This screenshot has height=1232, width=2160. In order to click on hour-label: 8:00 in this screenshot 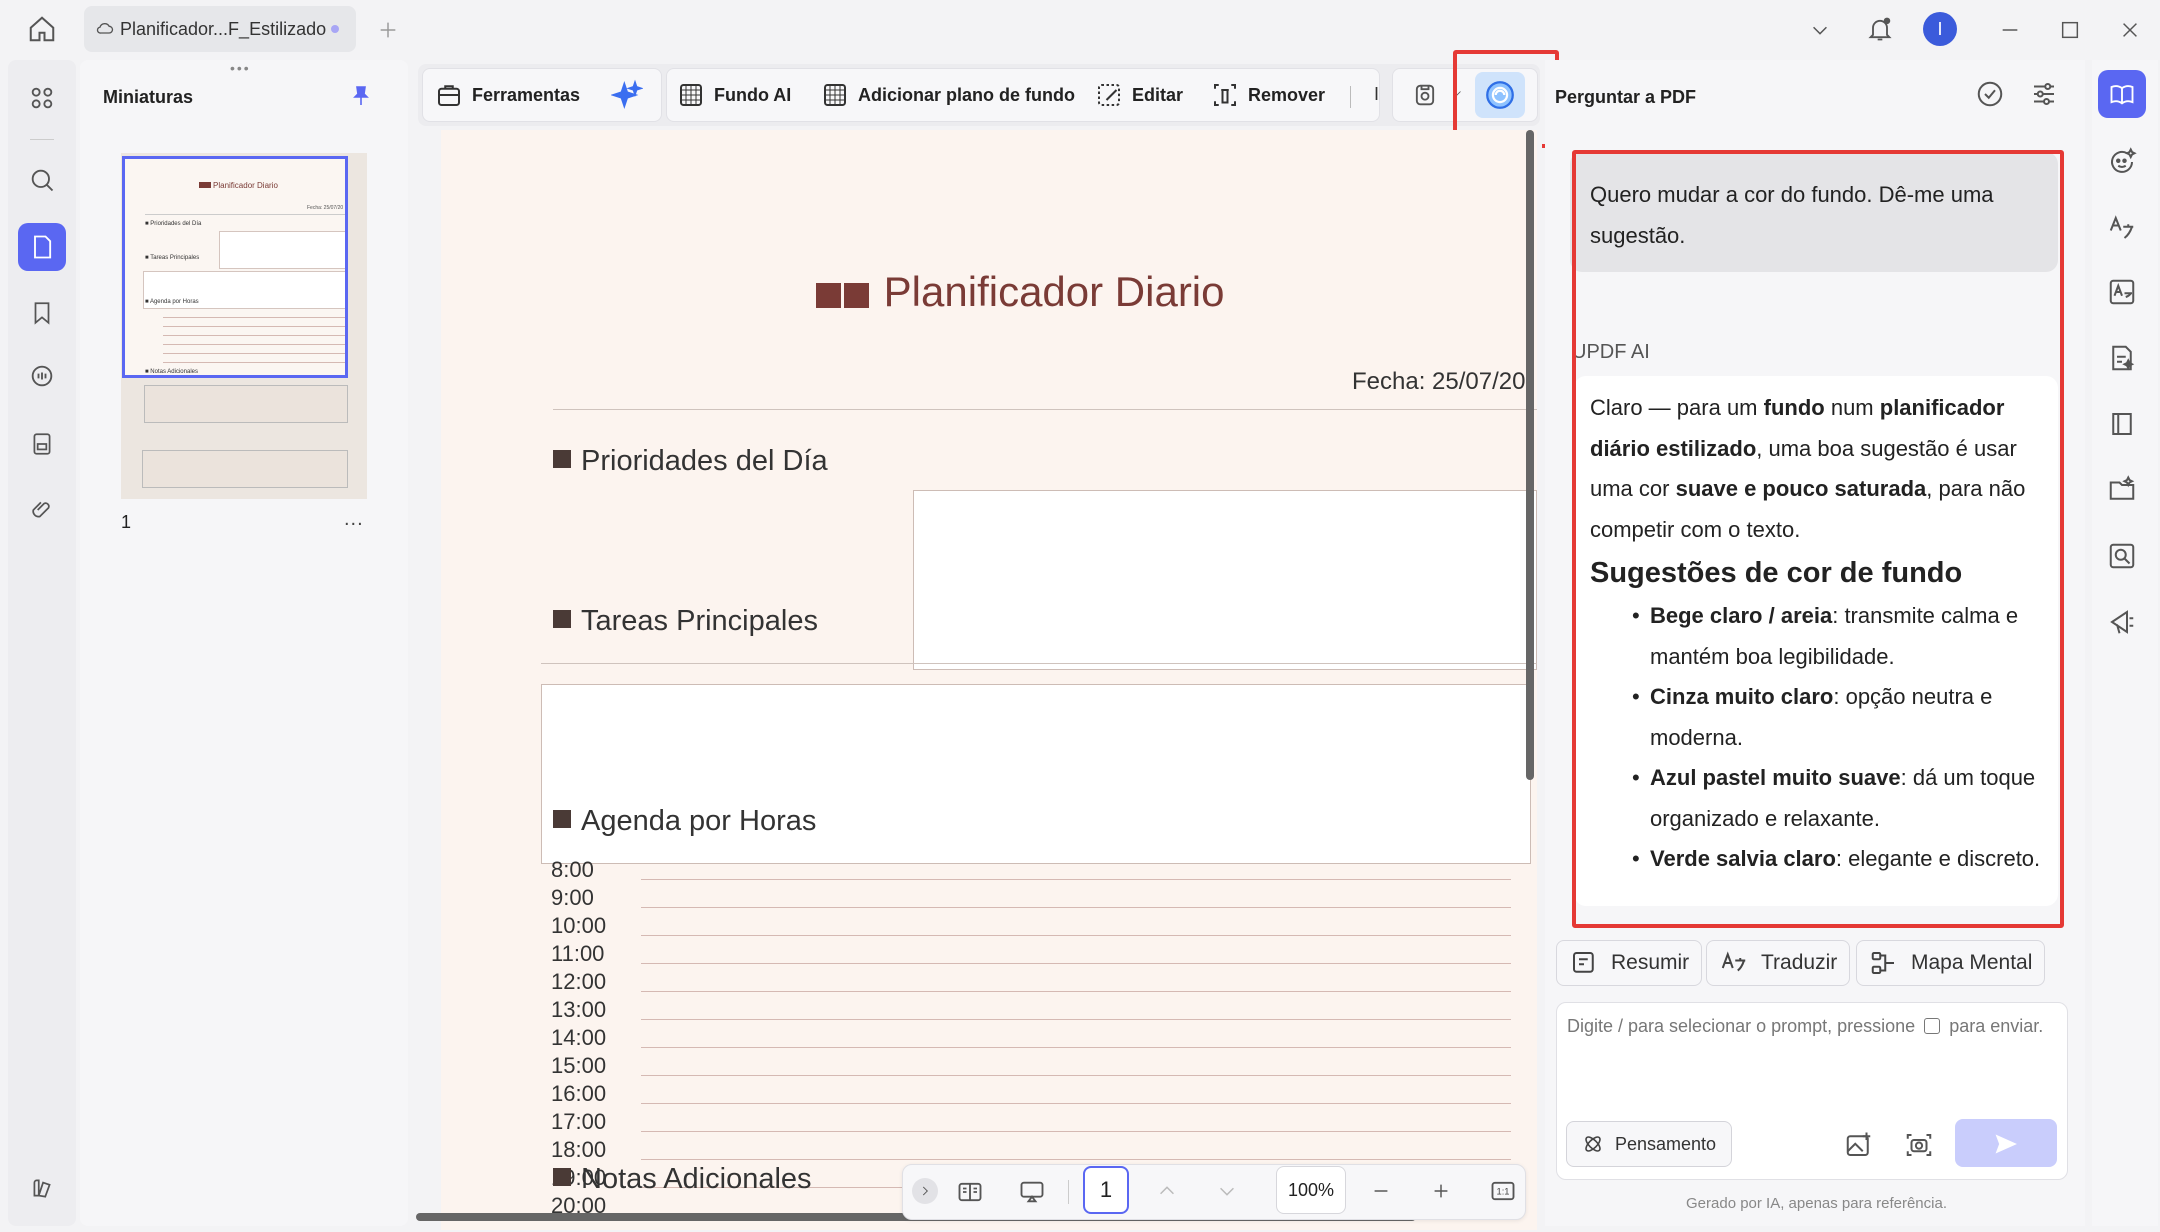, I will do `click(572, 869)`.